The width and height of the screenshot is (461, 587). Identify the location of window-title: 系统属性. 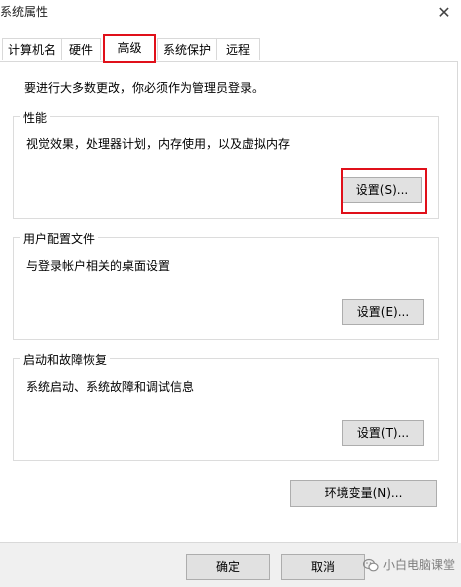
(24, 12).